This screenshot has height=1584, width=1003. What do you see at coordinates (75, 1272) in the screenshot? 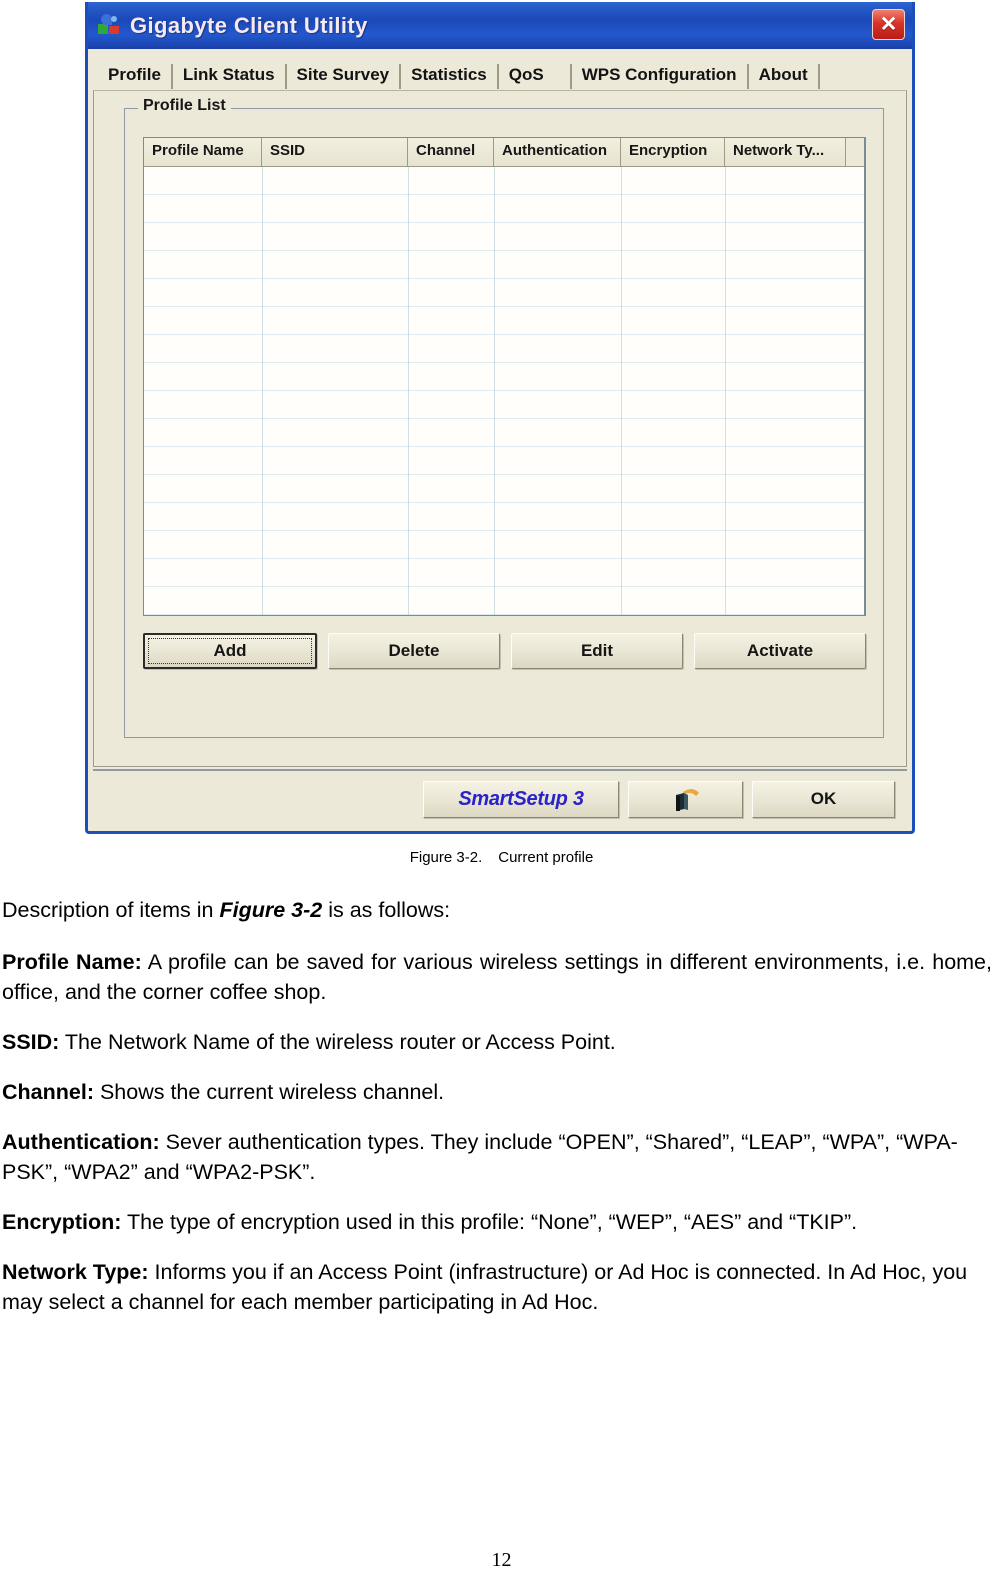
I see `item-term-network-type: Network Type:` at bounding box center [75, 1272].